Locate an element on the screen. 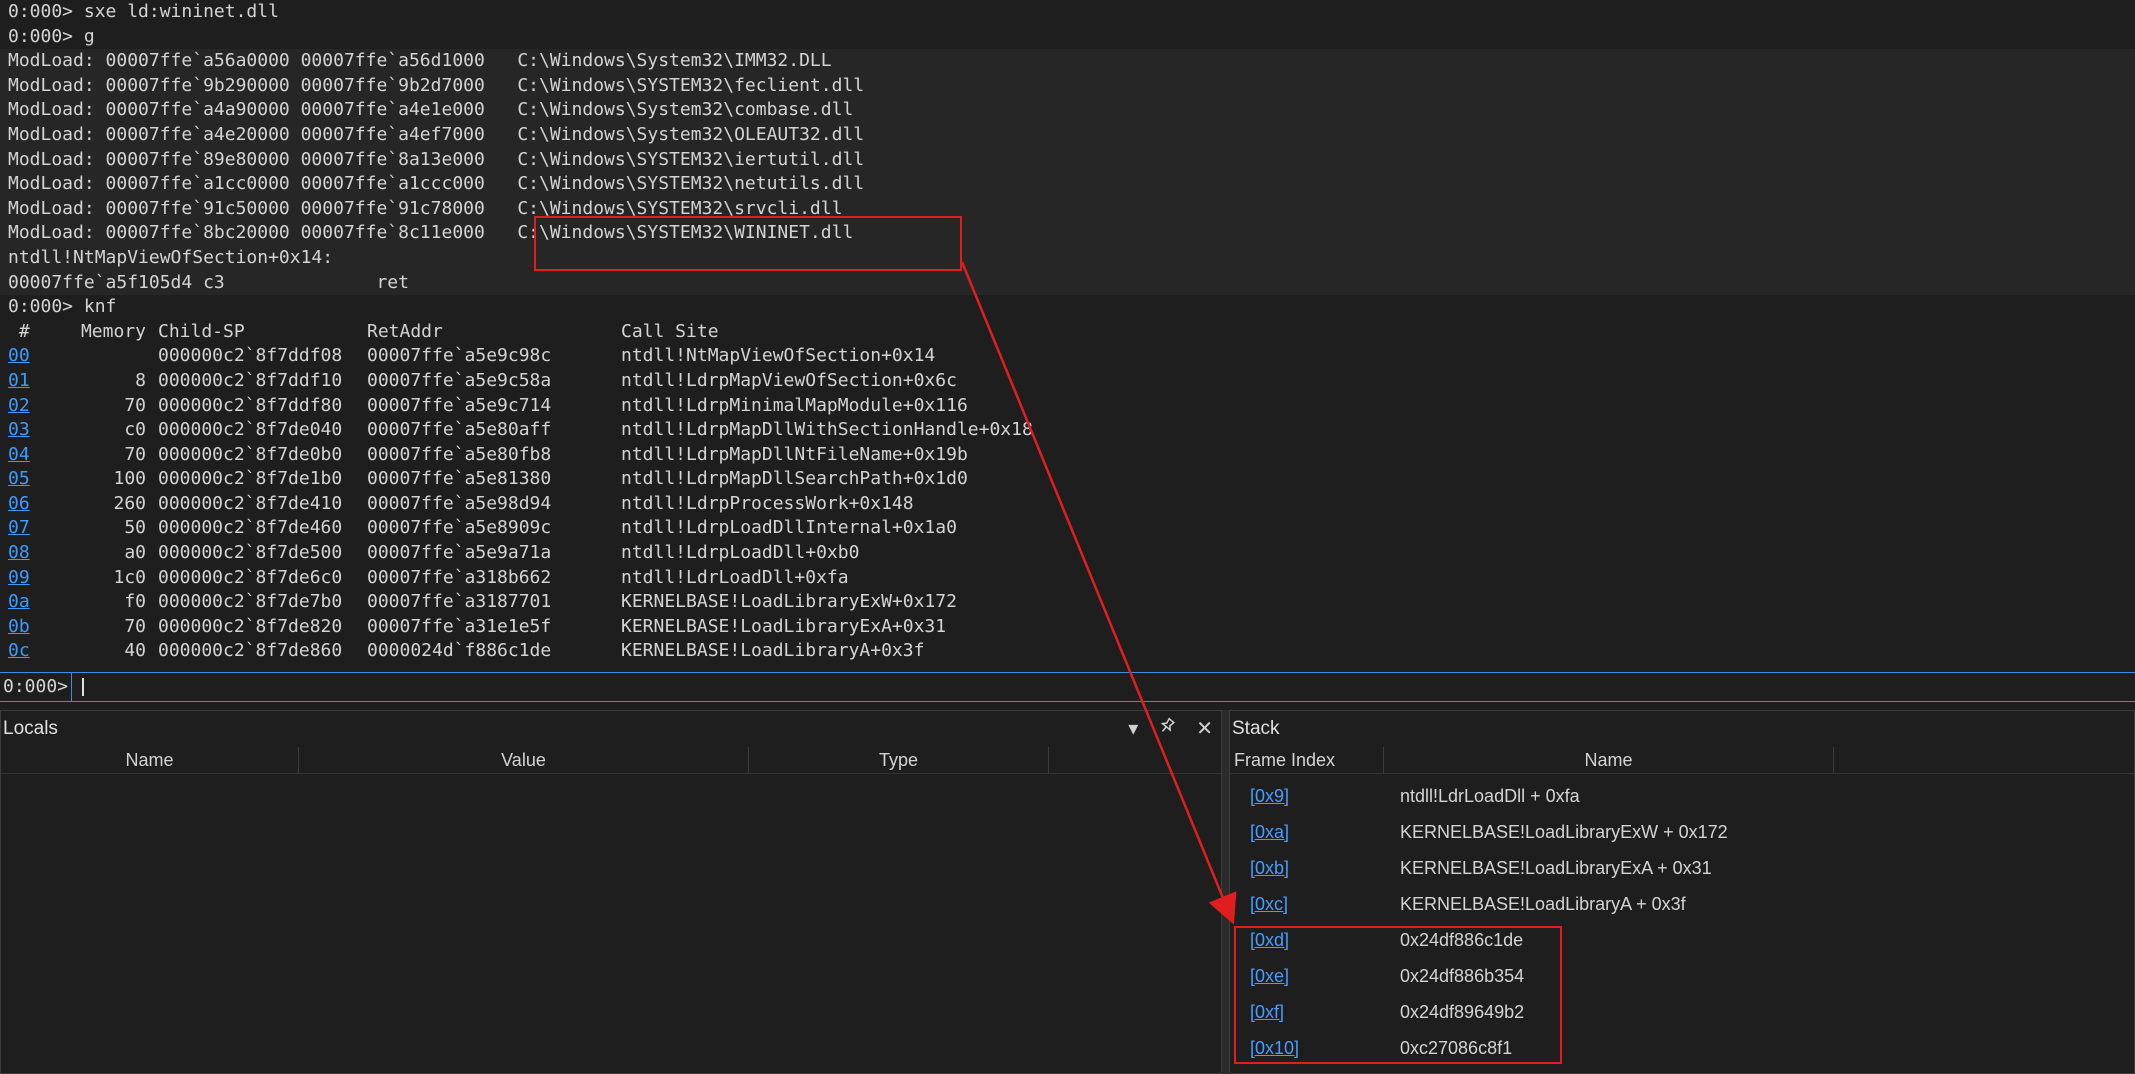 Image resolution: width=2135 pixels, height=1074 pixels. frame-number: 0a is located at coordinates (19, 601).